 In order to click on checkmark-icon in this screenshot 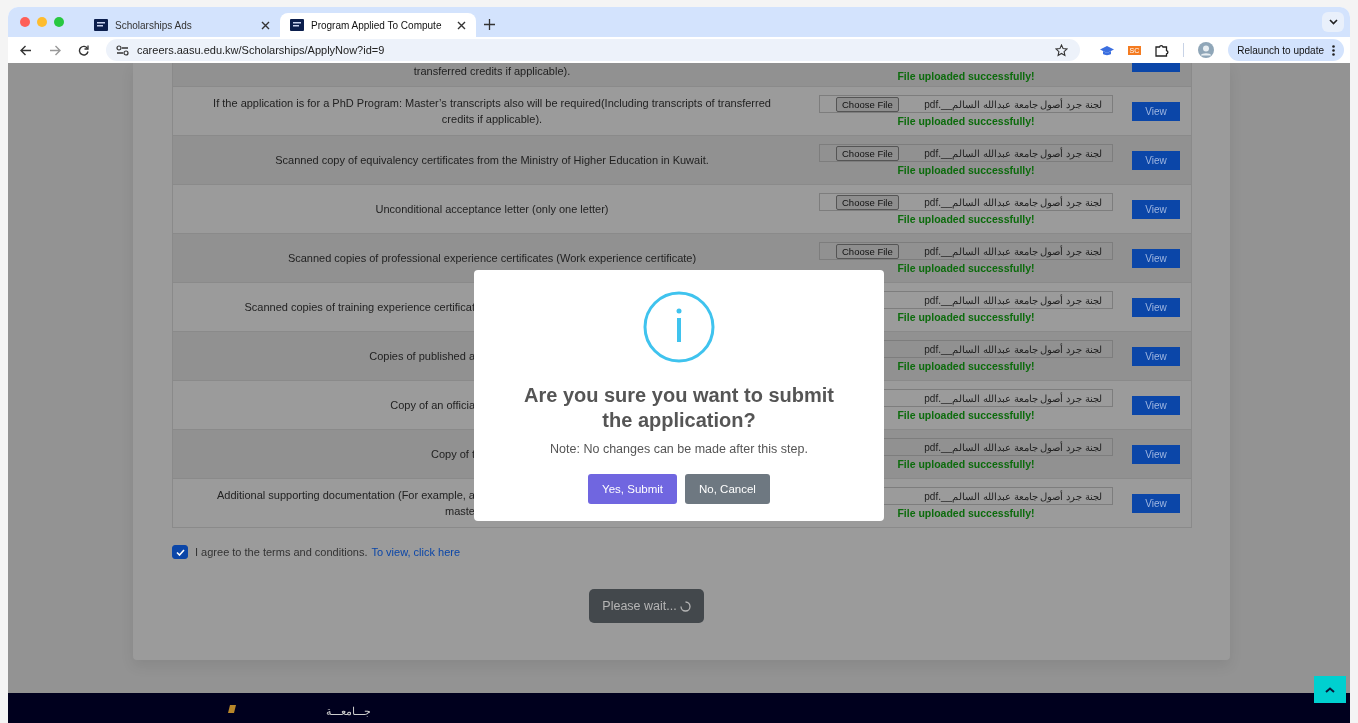, I will do `click(180, 552)`.